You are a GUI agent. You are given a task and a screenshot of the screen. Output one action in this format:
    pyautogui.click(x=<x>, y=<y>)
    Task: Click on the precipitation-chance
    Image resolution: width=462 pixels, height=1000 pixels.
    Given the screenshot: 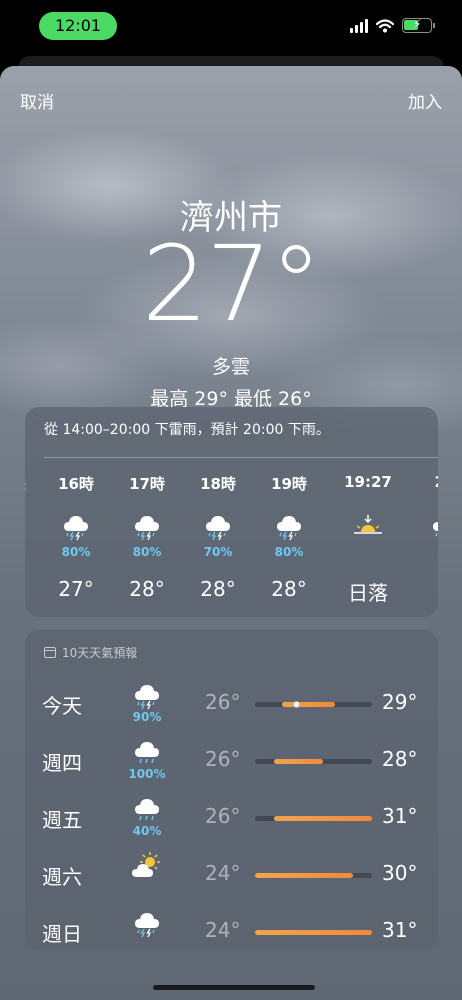 What is the action you would take?
    pyautogui.click(x=368, y=552)
    